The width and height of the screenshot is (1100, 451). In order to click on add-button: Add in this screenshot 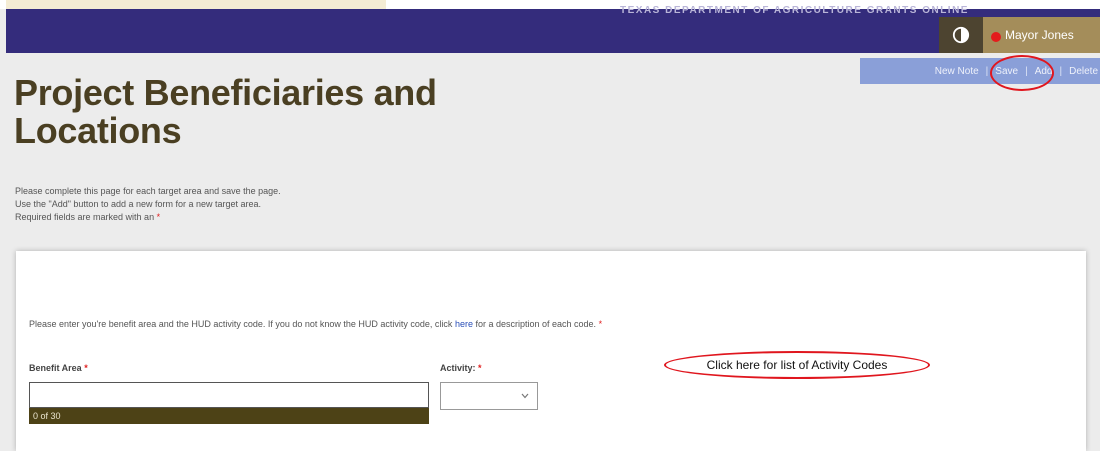, I will do `click(1044, 71)`.